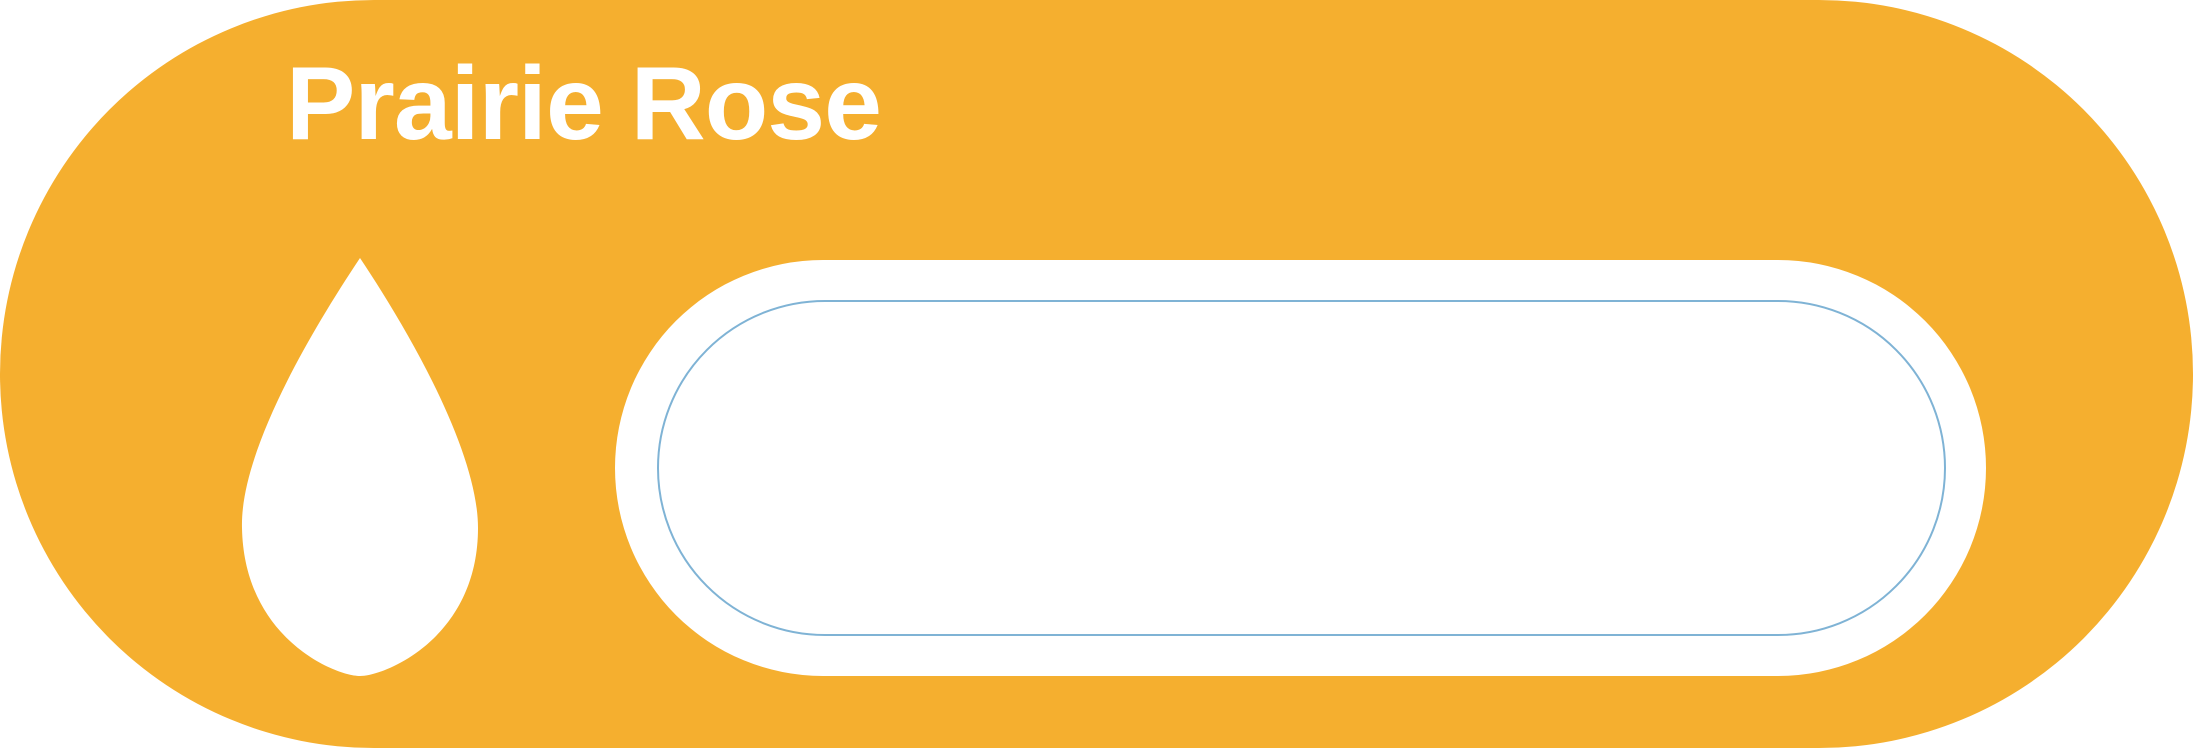  What do you see at coordinates (359, 467) in the screenshot?
I see `water-drop-icon` at bounding box center [359, 467].